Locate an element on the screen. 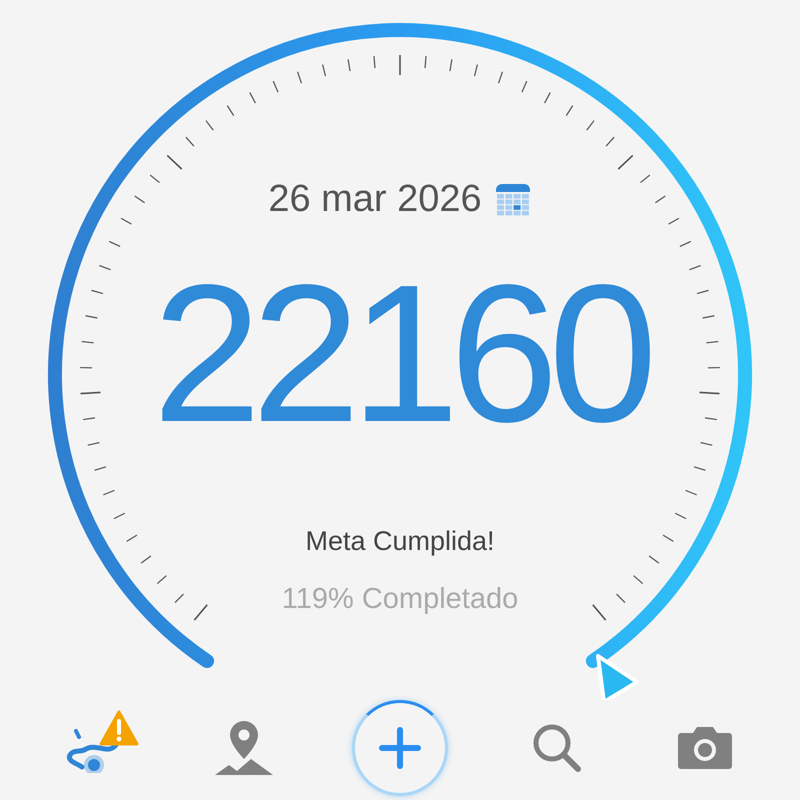 The image size is (800, 800). camera-icon is located at coordinates (705, 748).